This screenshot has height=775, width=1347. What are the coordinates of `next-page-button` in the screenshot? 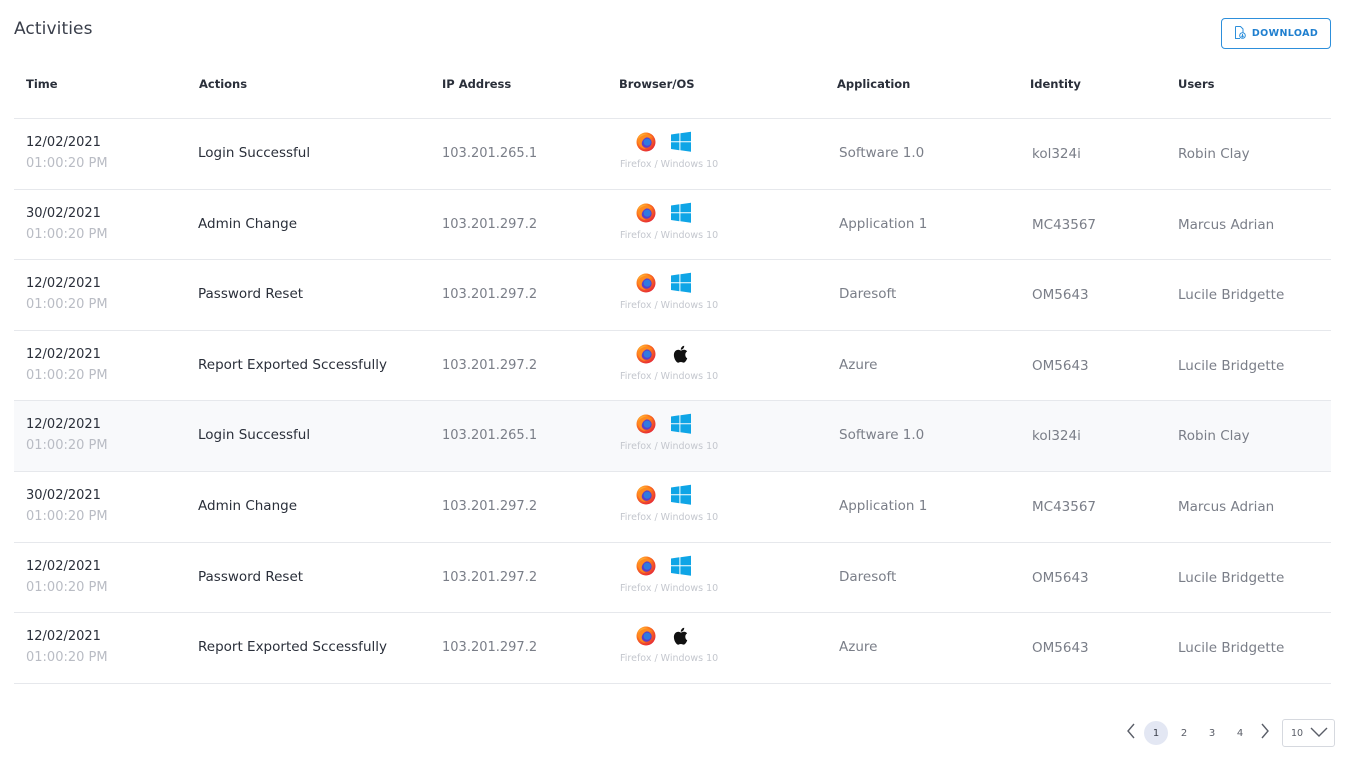 It's located at (1265, 733).